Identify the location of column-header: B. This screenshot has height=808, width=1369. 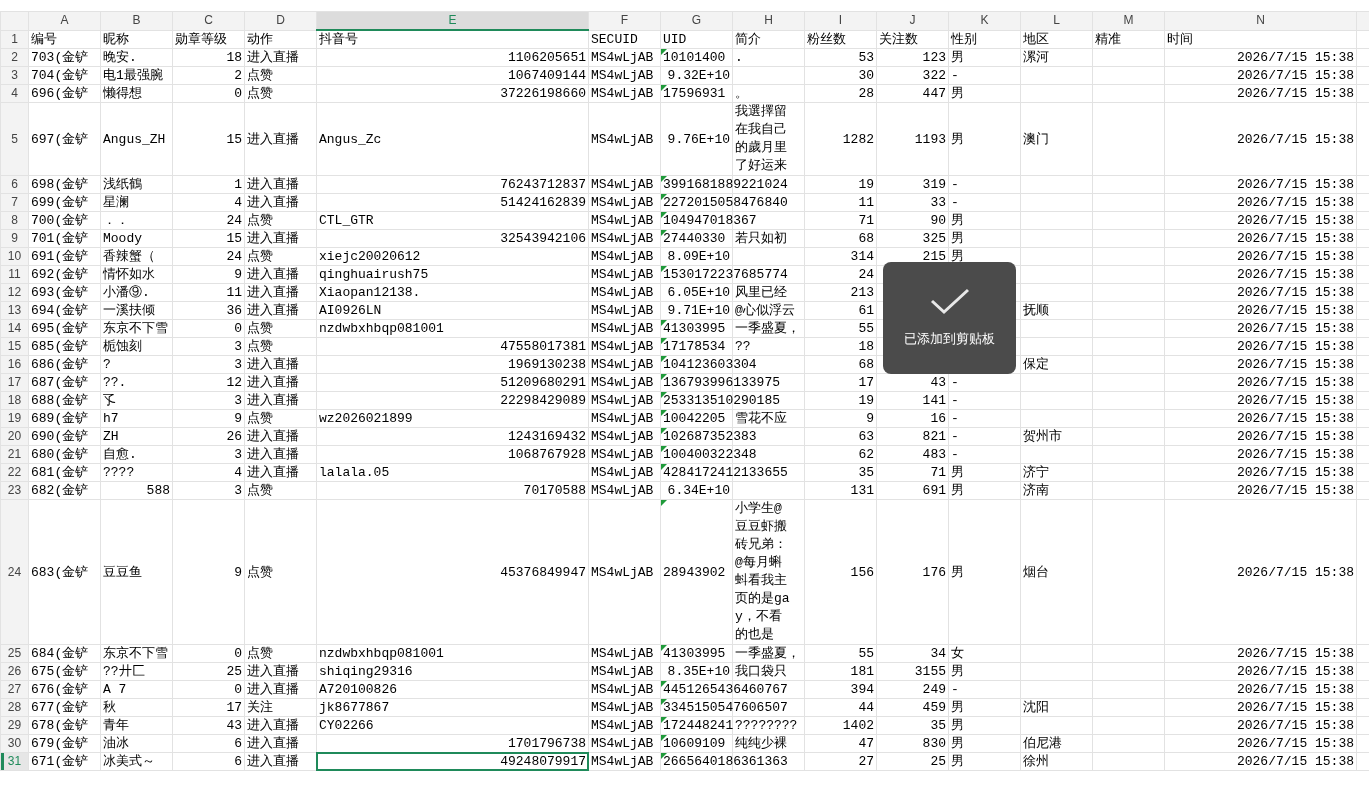
(136, 20).